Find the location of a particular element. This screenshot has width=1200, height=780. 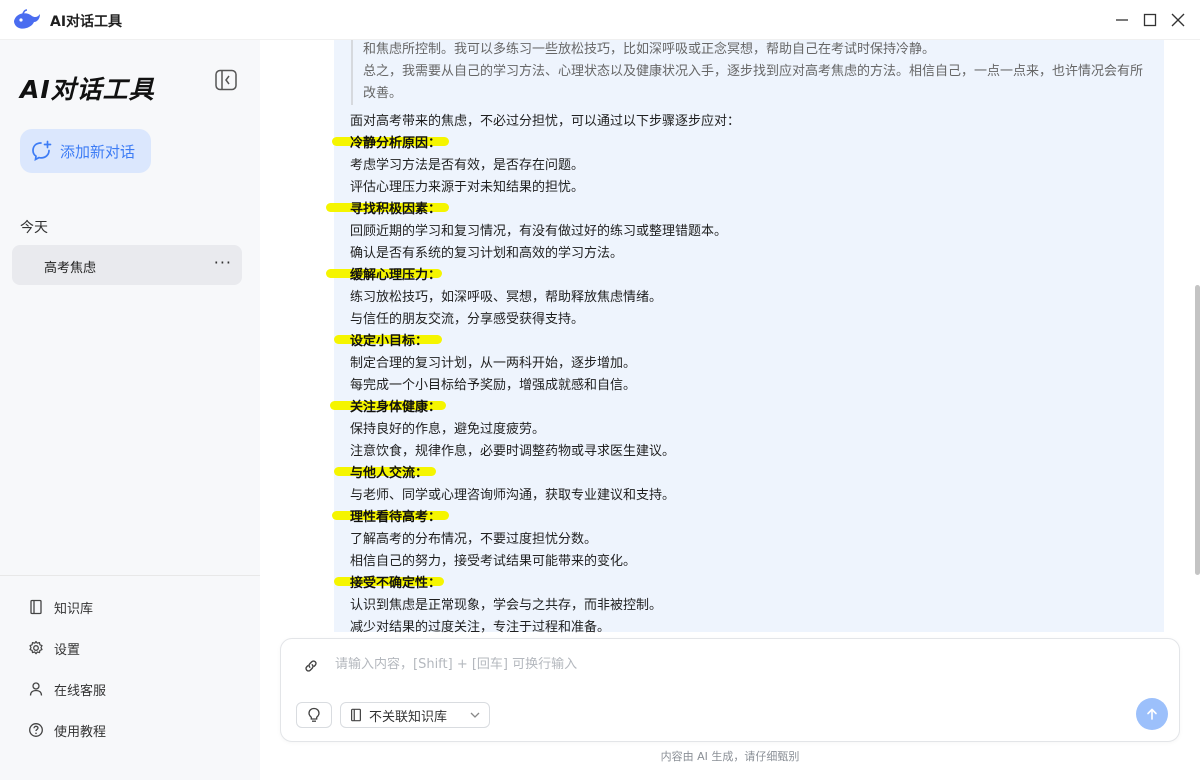

add-new-chat-label: 添加新对话 is located at coordinates (98, 151).